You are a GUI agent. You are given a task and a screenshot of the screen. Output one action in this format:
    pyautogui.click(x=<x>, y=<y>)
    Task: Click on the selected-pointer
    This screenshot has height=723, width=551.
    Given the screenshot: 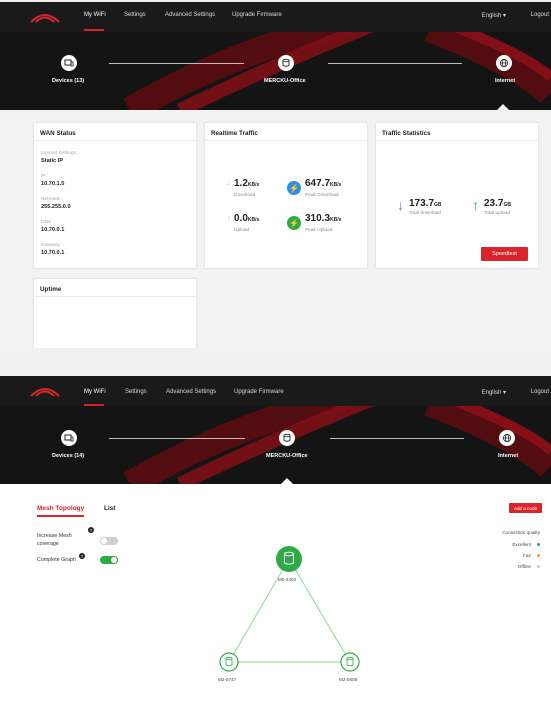 What is the action you would take?
    pyautogui.click(x=503, y=107)
    